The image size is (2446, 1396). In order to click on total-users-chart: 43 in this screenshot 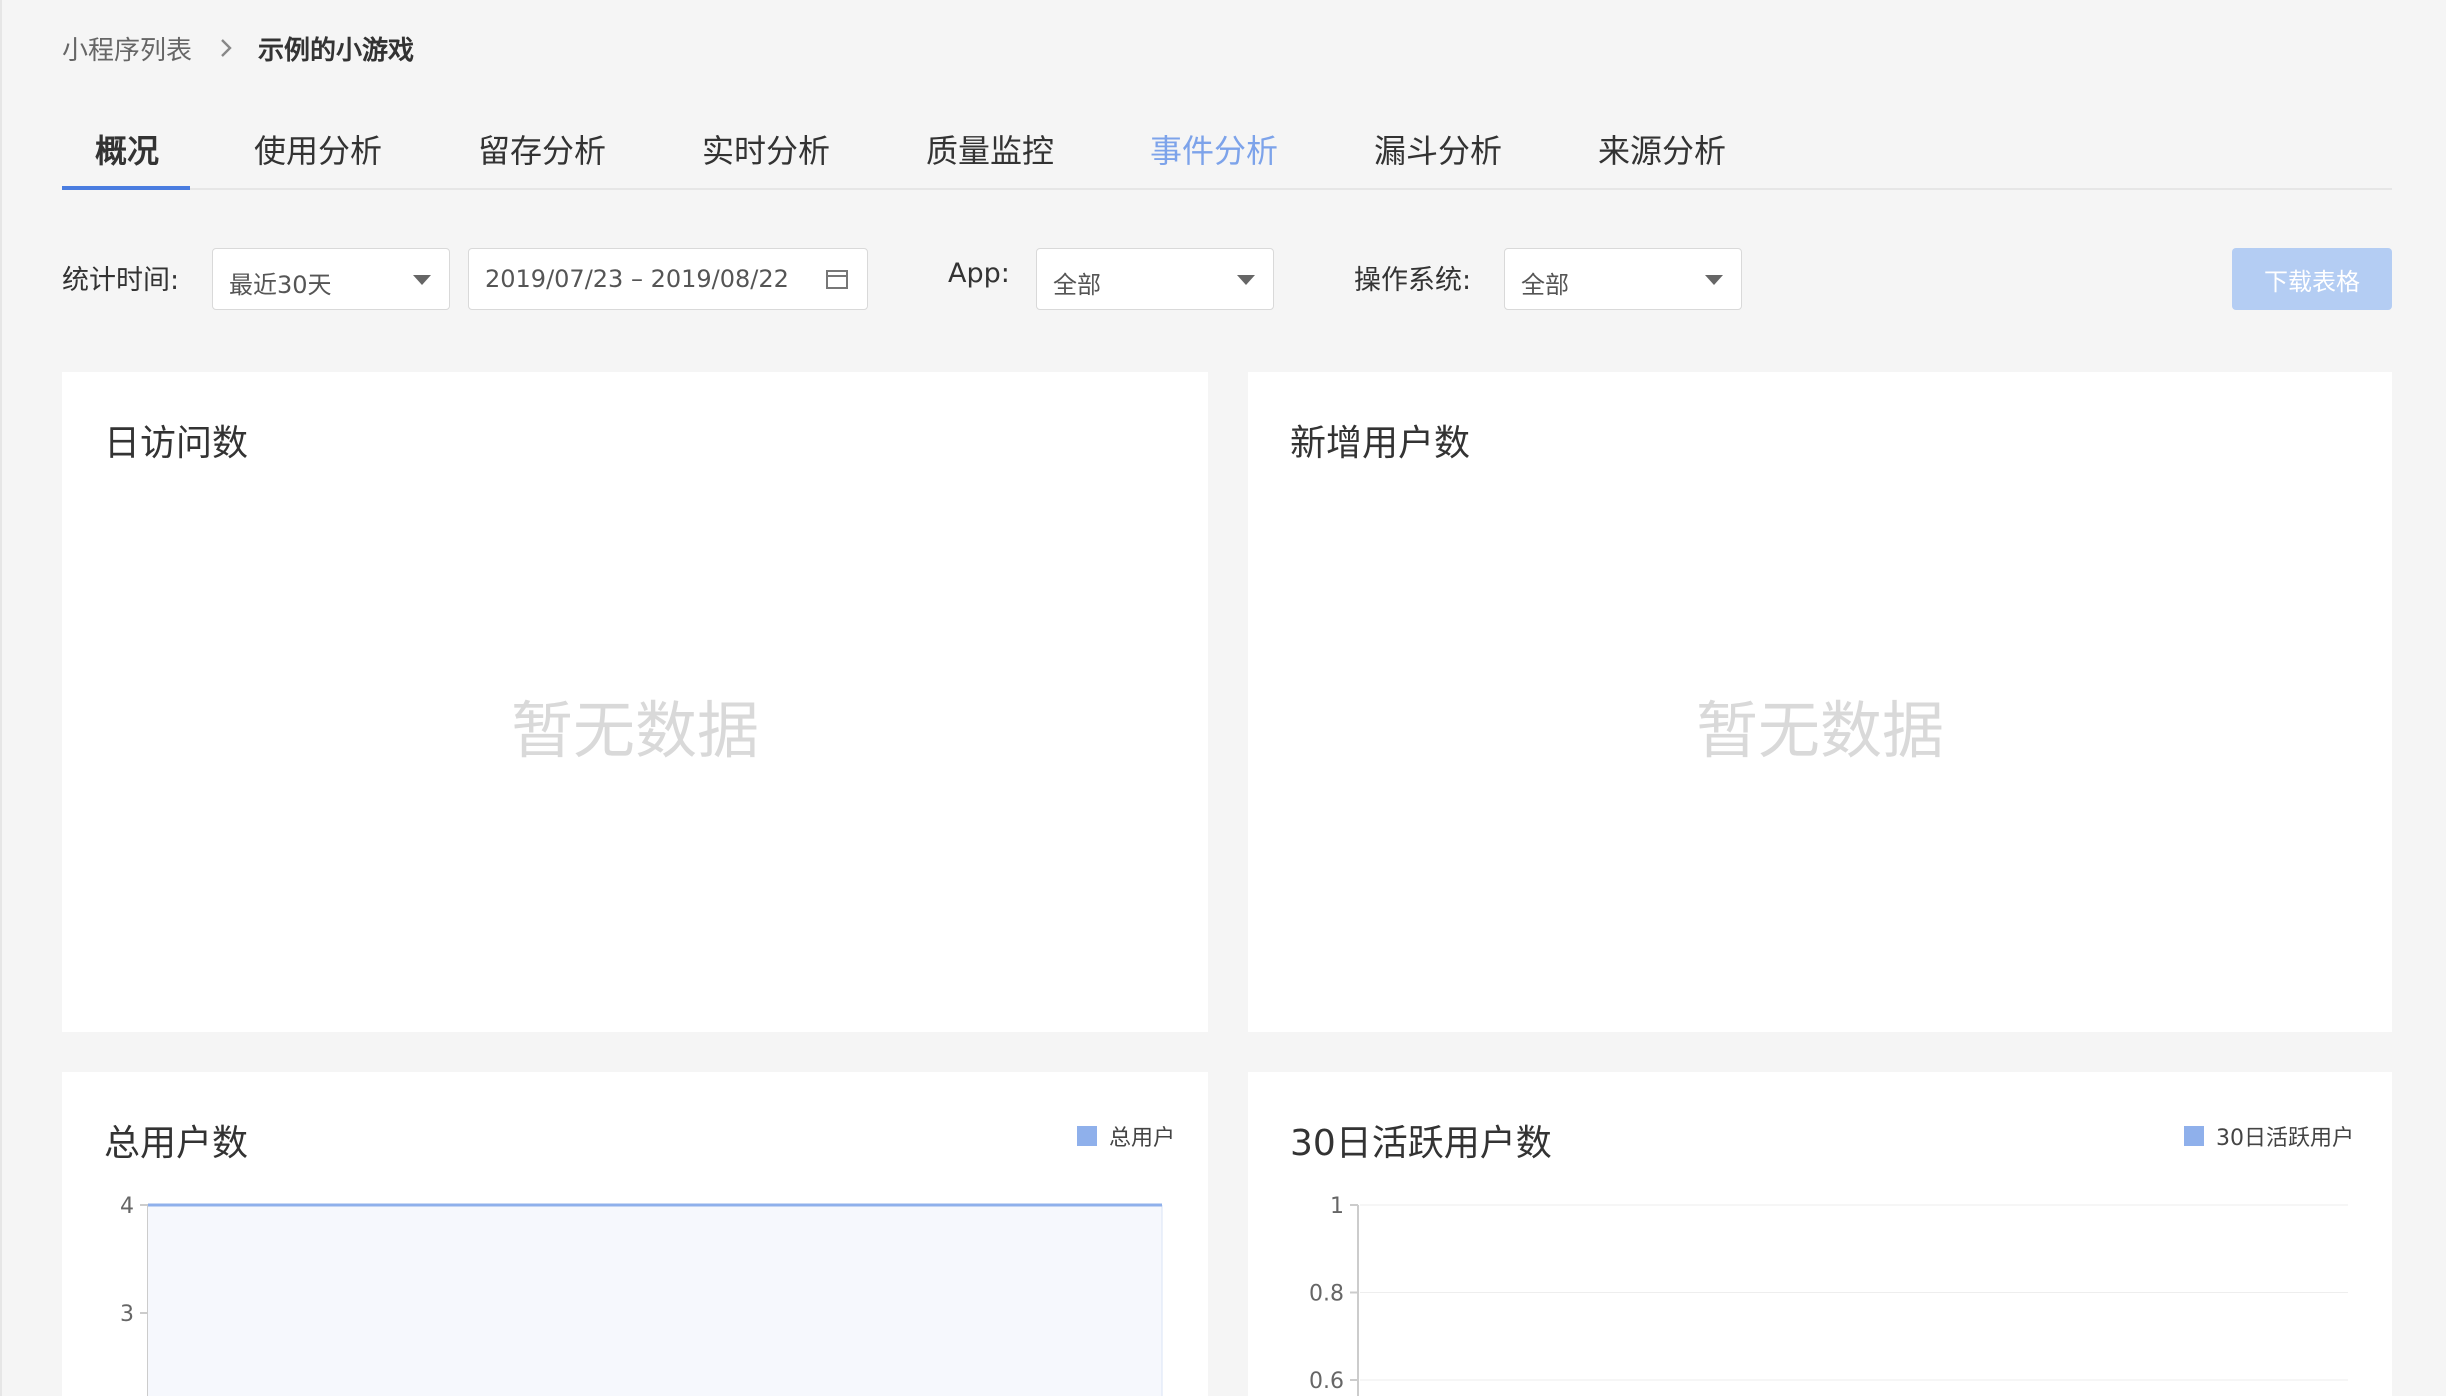, I will do `click(641, 1295)`.